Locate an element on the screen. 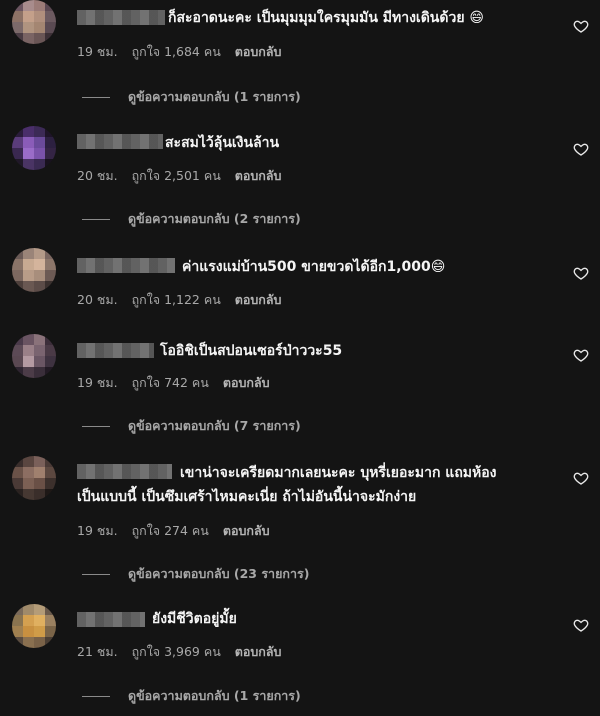  comment-meta: 19 ชม. ถูกใจ 1,684 คน ตอบกลับ is located at coordinates (184, 52).